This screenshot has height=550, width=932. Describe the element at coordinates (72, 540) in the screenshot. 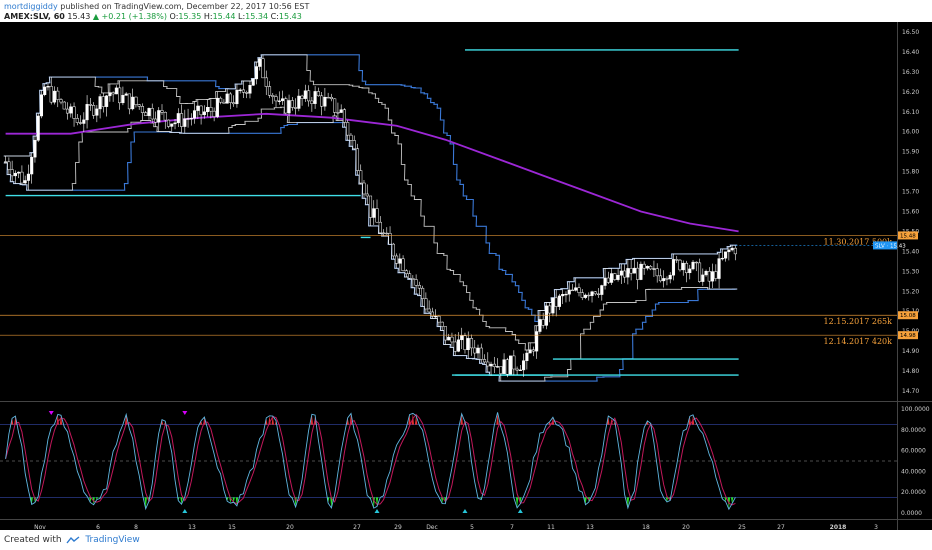

I see `created-with: Created with TradingView` at that location.